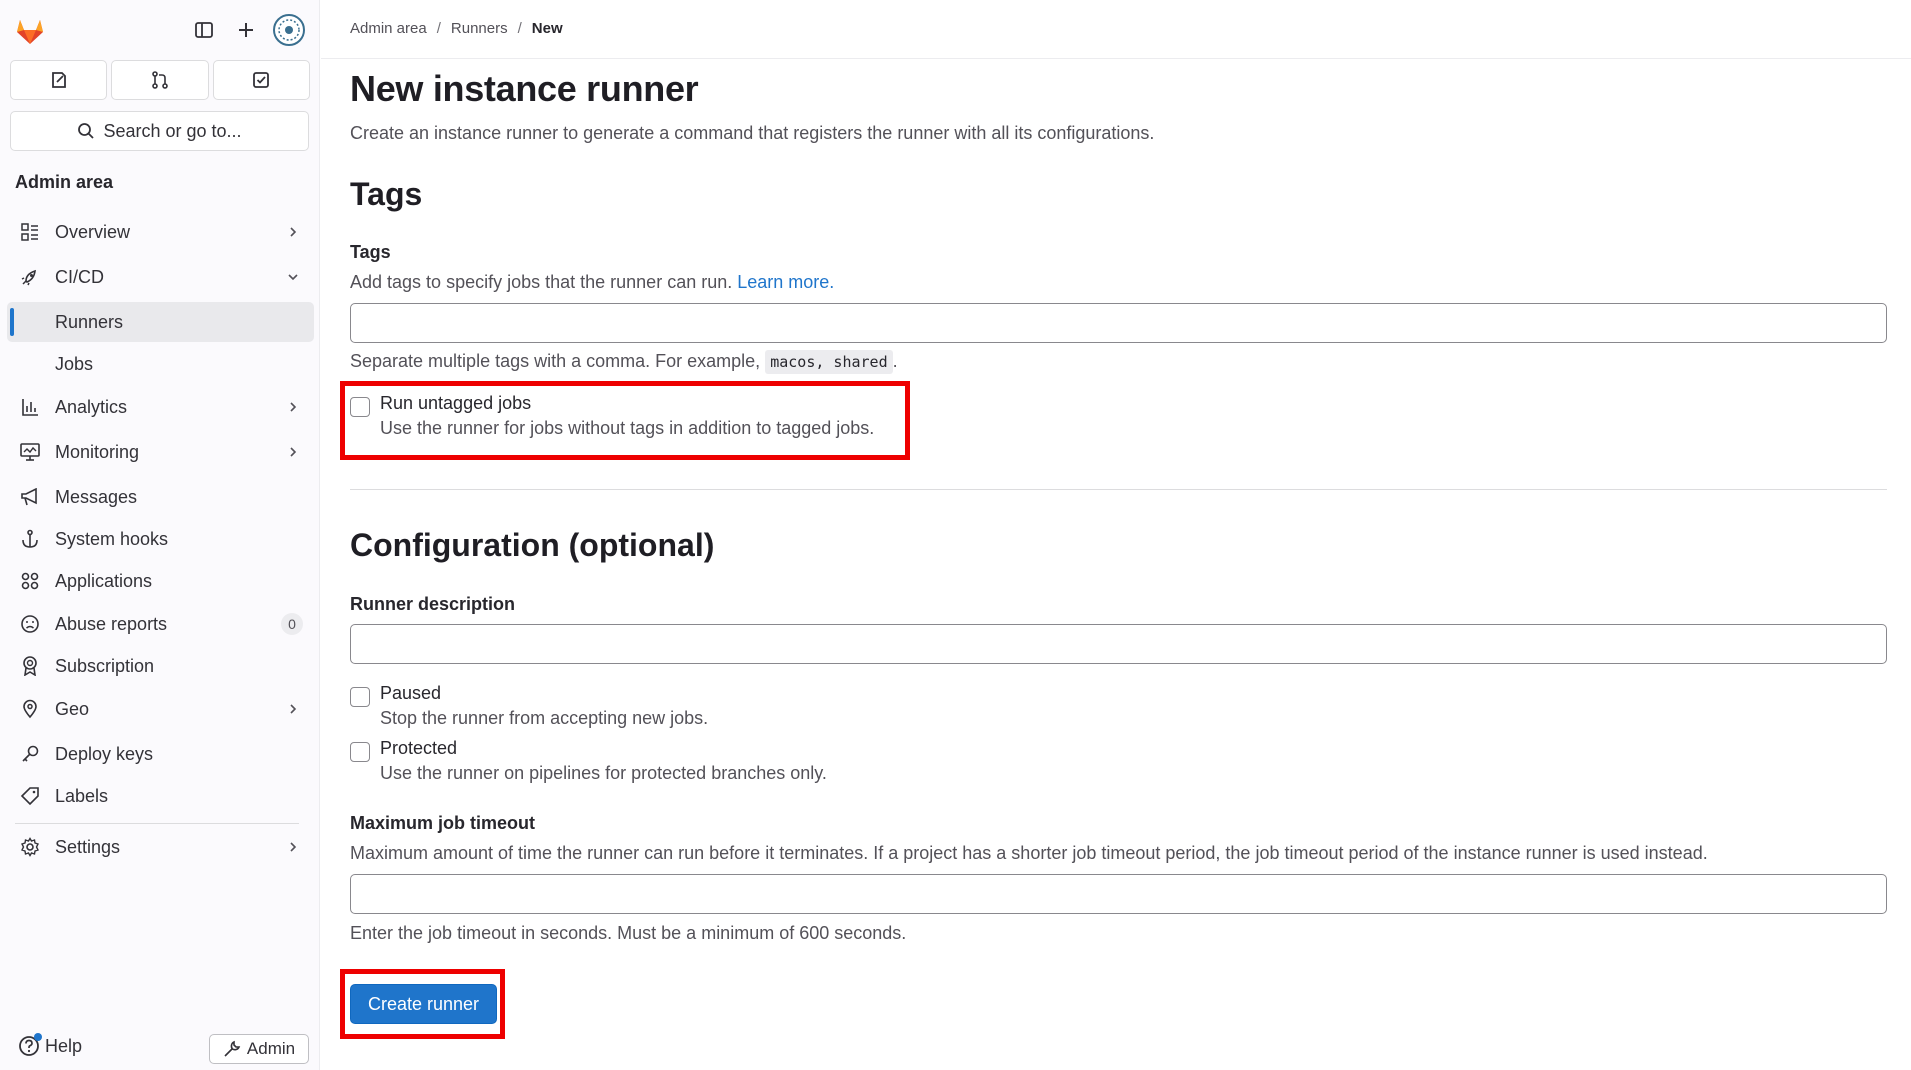 This screenshot has height=1070, width=1911. I want to click on sidebar-item-labels: Labels, so click(160, 796).